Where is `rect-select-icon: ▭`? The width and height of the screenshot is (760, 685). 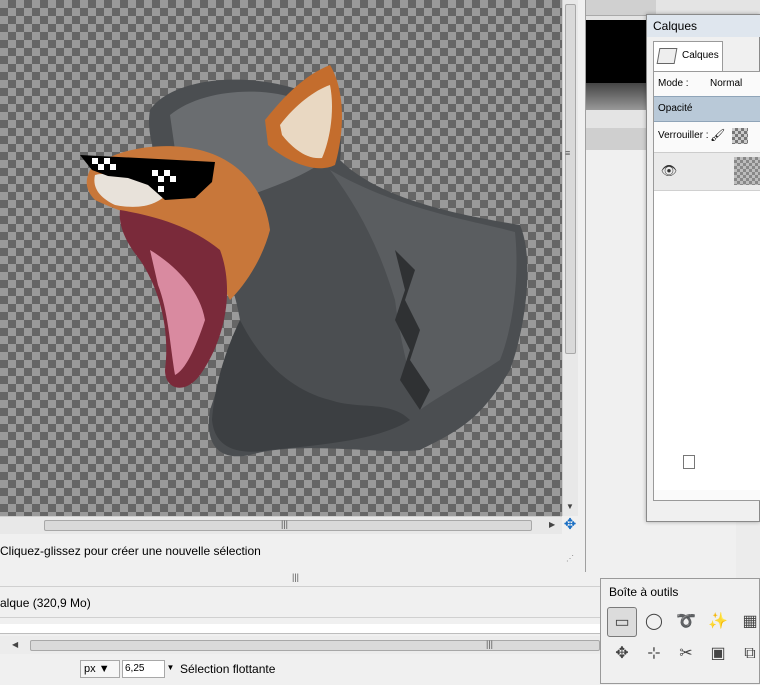
rect-select-icon: ▭ is located at coordinates (622, 622).